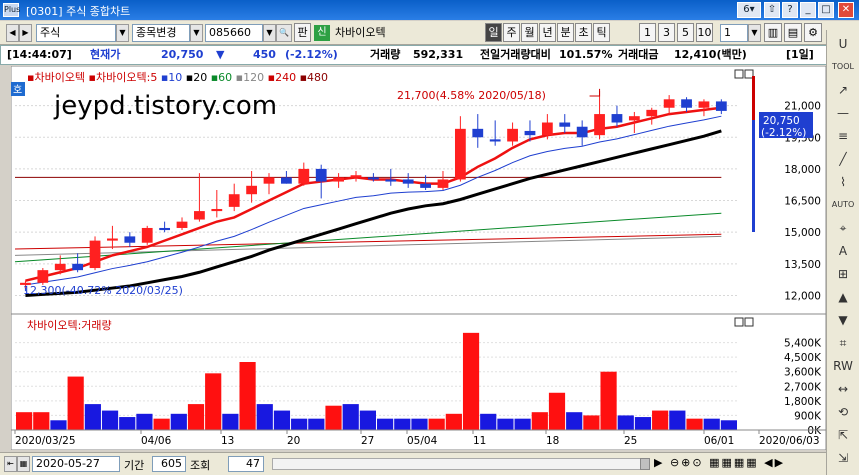  Describe the element at coordinates (773, 32) in the screenshot. I see `chart-mode-icon: ▥` at that location.